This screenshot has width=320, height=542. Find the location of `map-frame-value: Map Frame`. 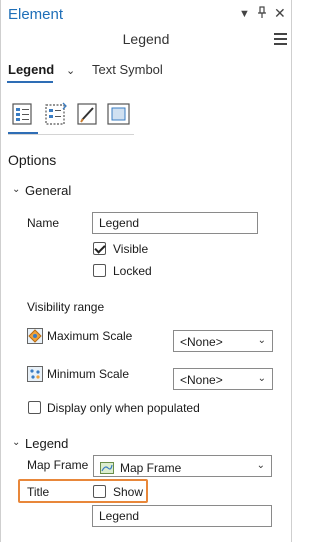

map-frame-value: Map Frame is located at coordinates (151, 467).